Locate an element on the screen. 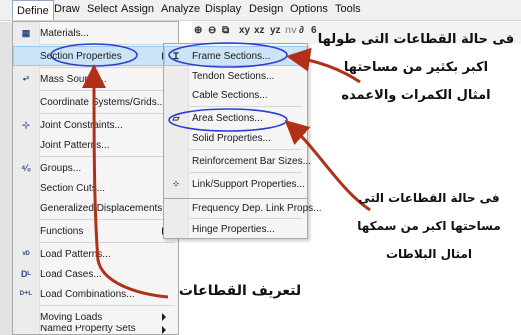 Image resolution: width=521 pixels, height=335 pixels. section-properties-highlight-oval is located at coordinates (94, 55).